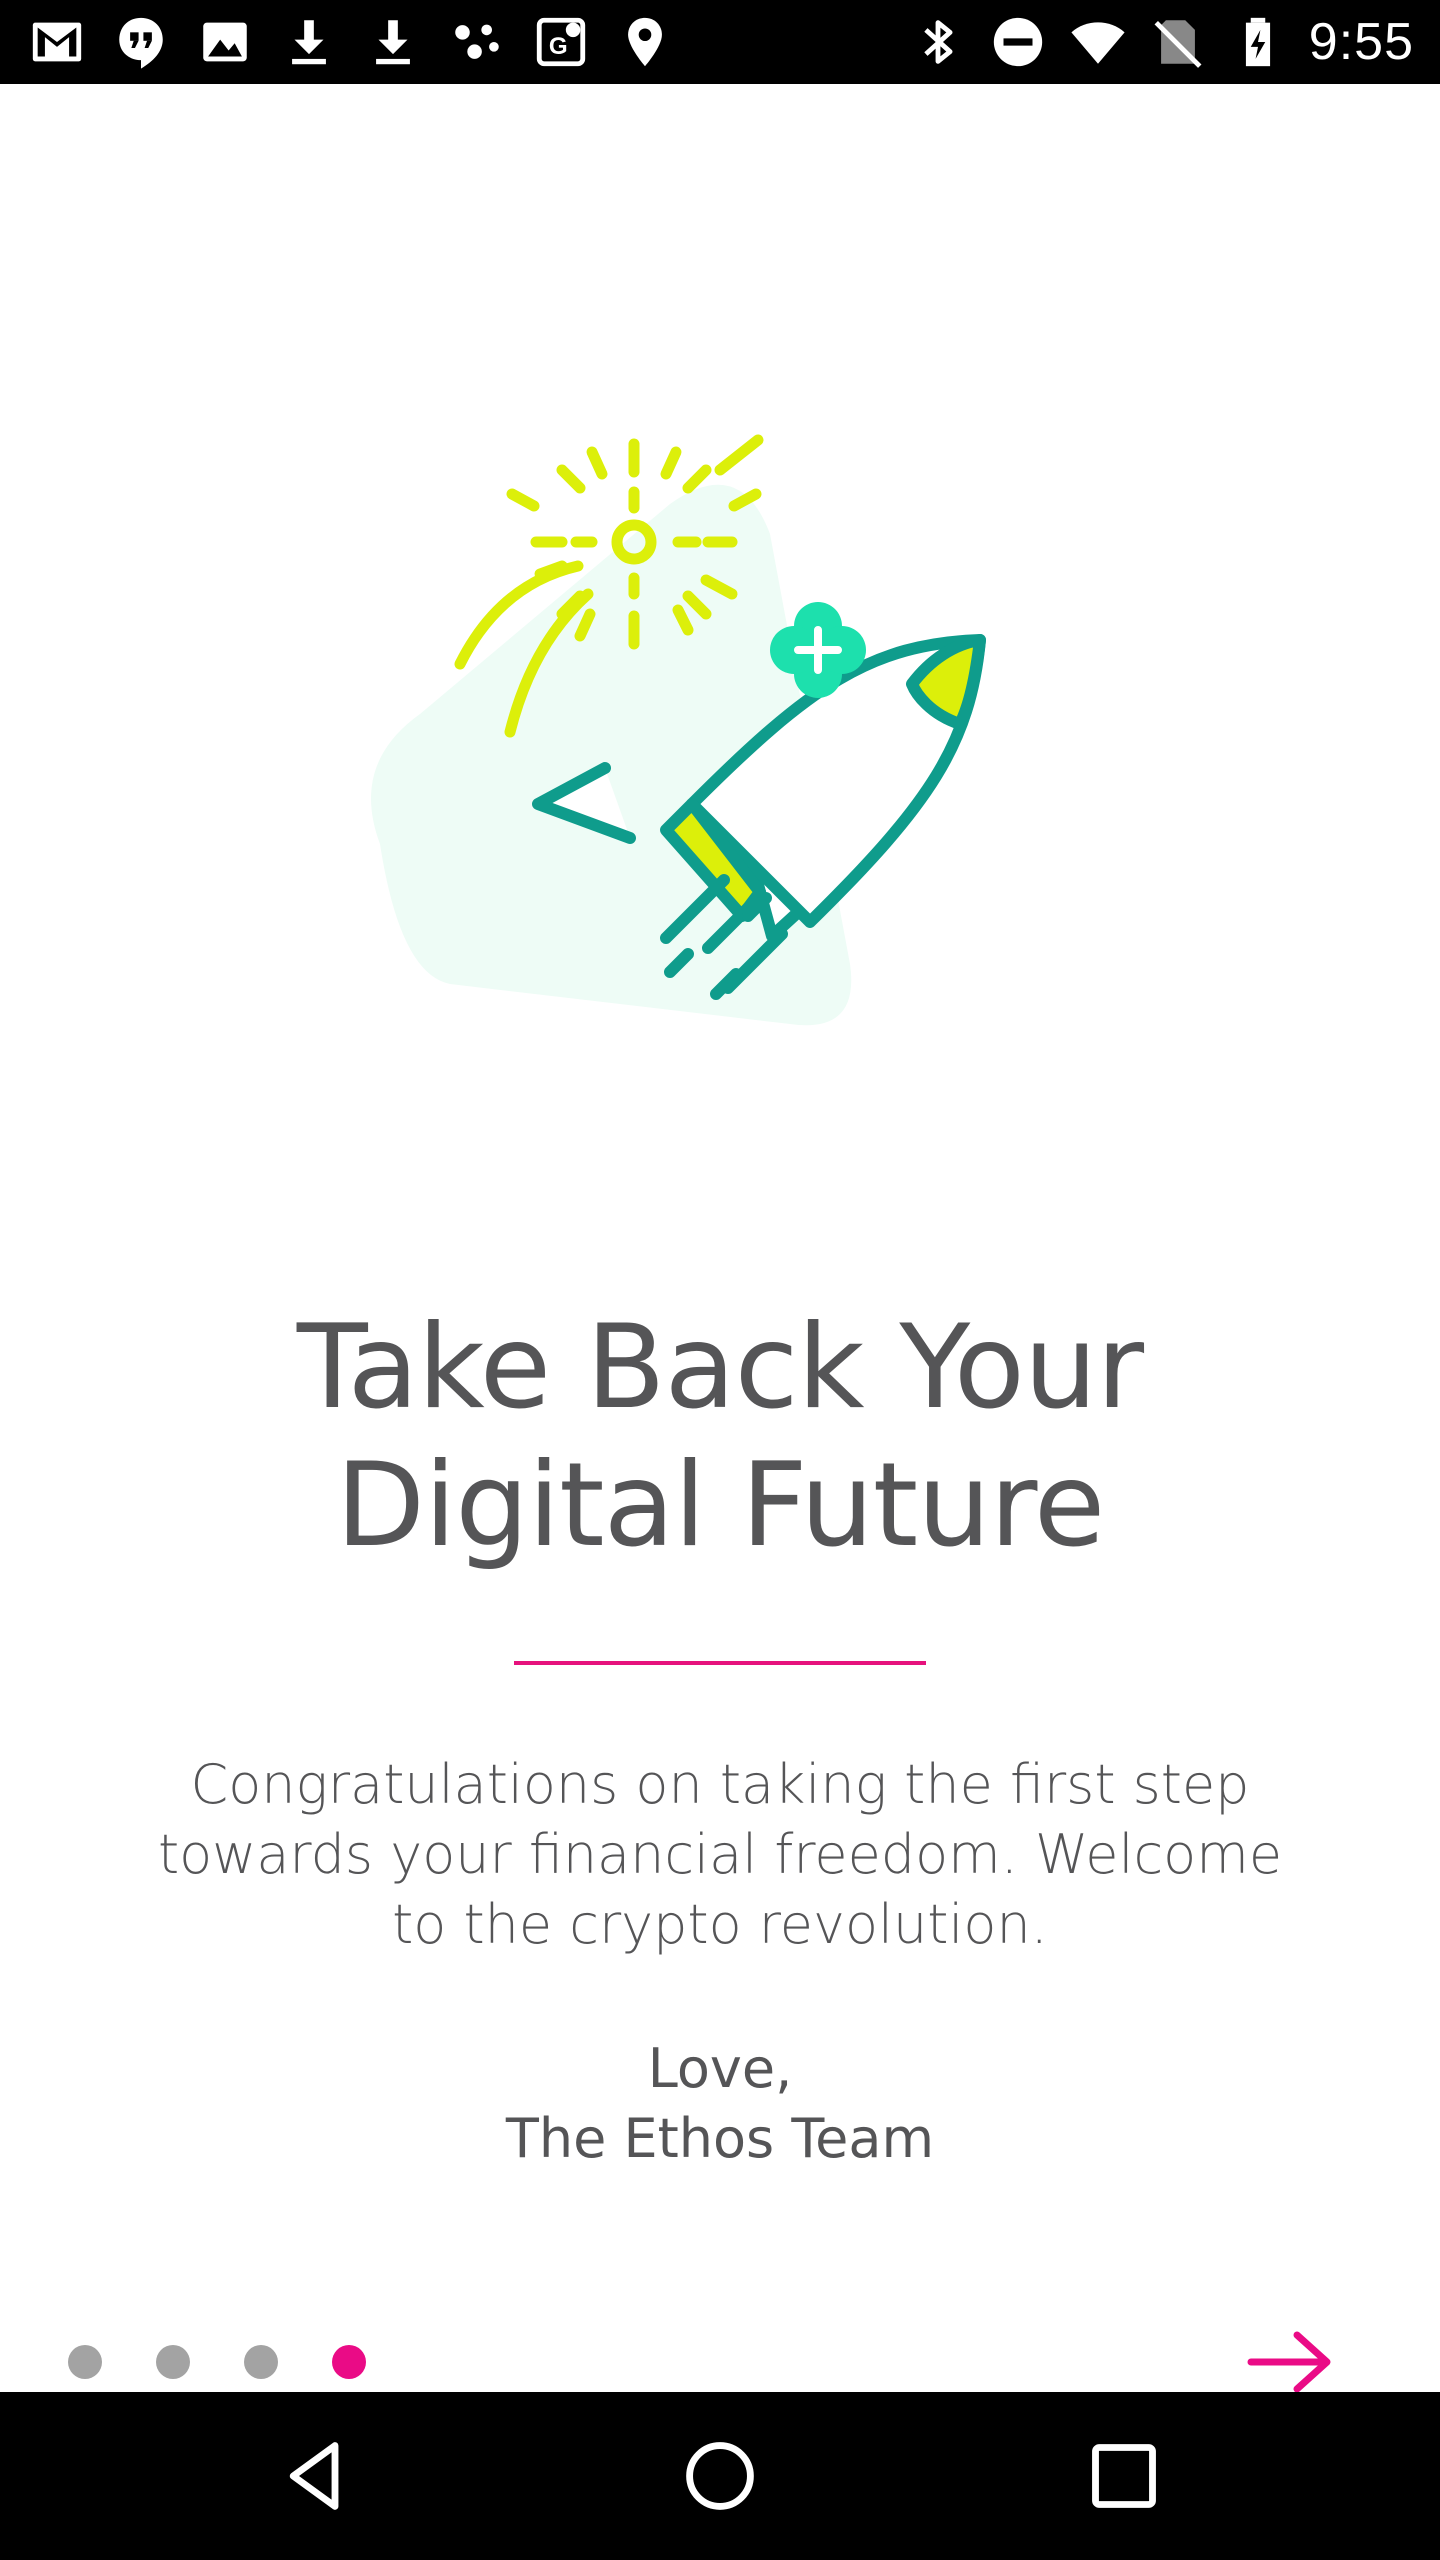 This screenshot has width=1440, height=2560. I want to click on page-indicator, so click(217, 2362).